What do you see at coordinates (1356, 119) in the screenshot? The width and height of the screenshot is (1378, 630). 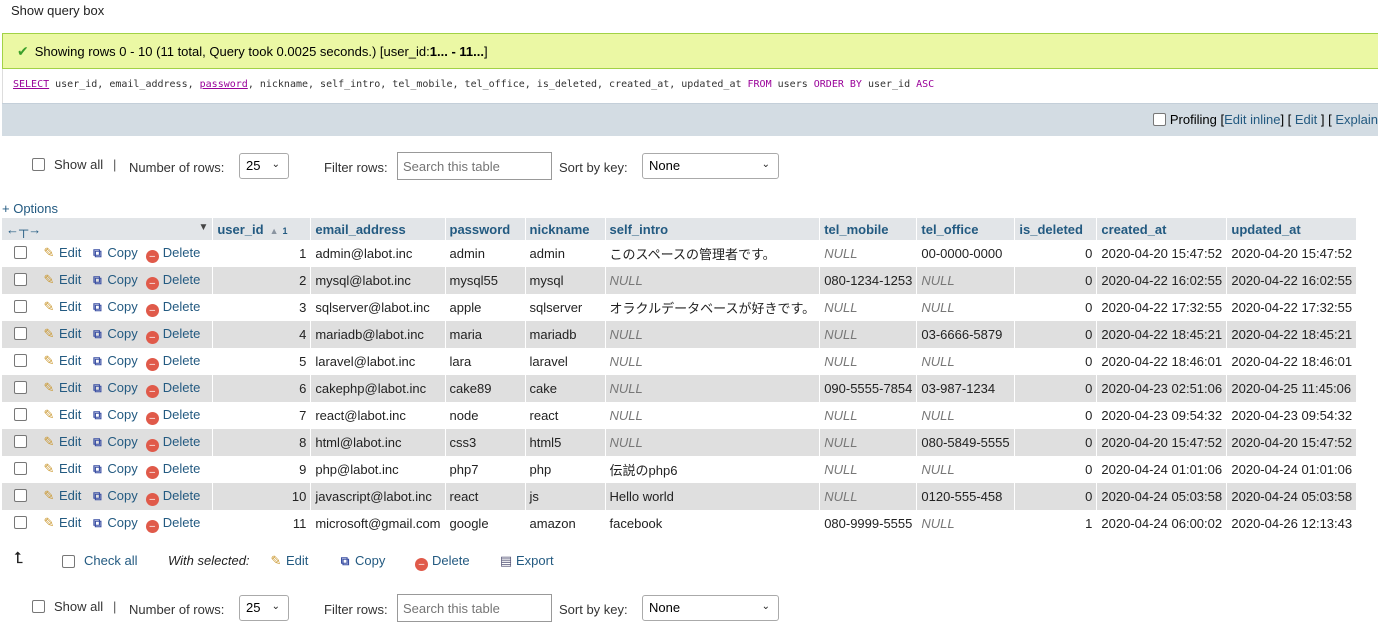 I see `explain-link: Explain` at bounding box center [1356, 119].